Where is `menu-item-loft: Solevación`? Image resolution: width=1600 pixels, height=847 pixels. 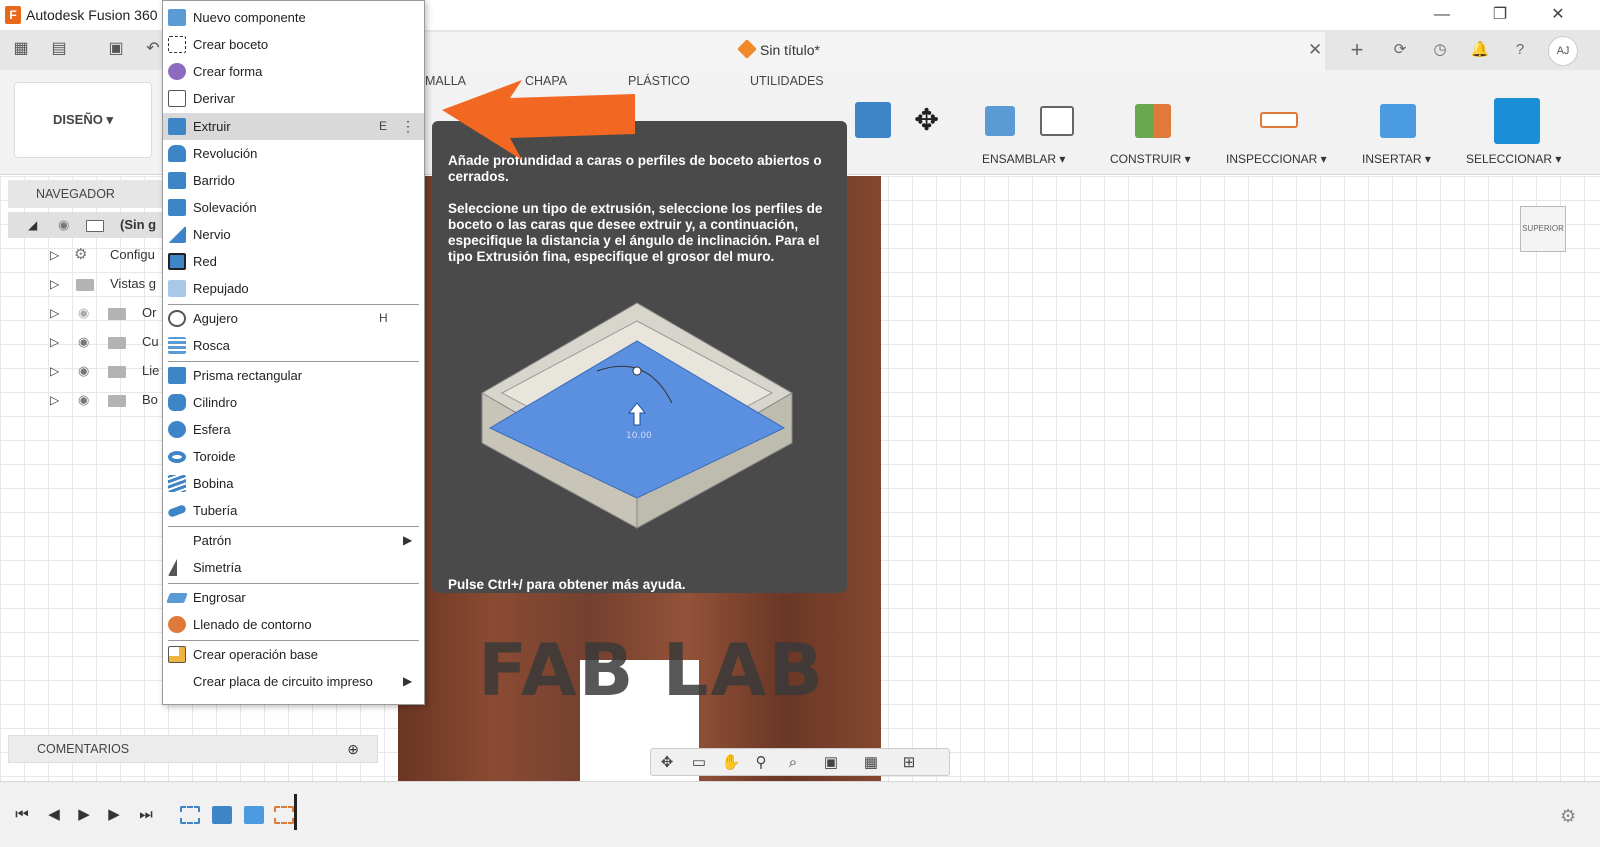 menu-item-loft: Solevación is located at coordinates (293, 207).